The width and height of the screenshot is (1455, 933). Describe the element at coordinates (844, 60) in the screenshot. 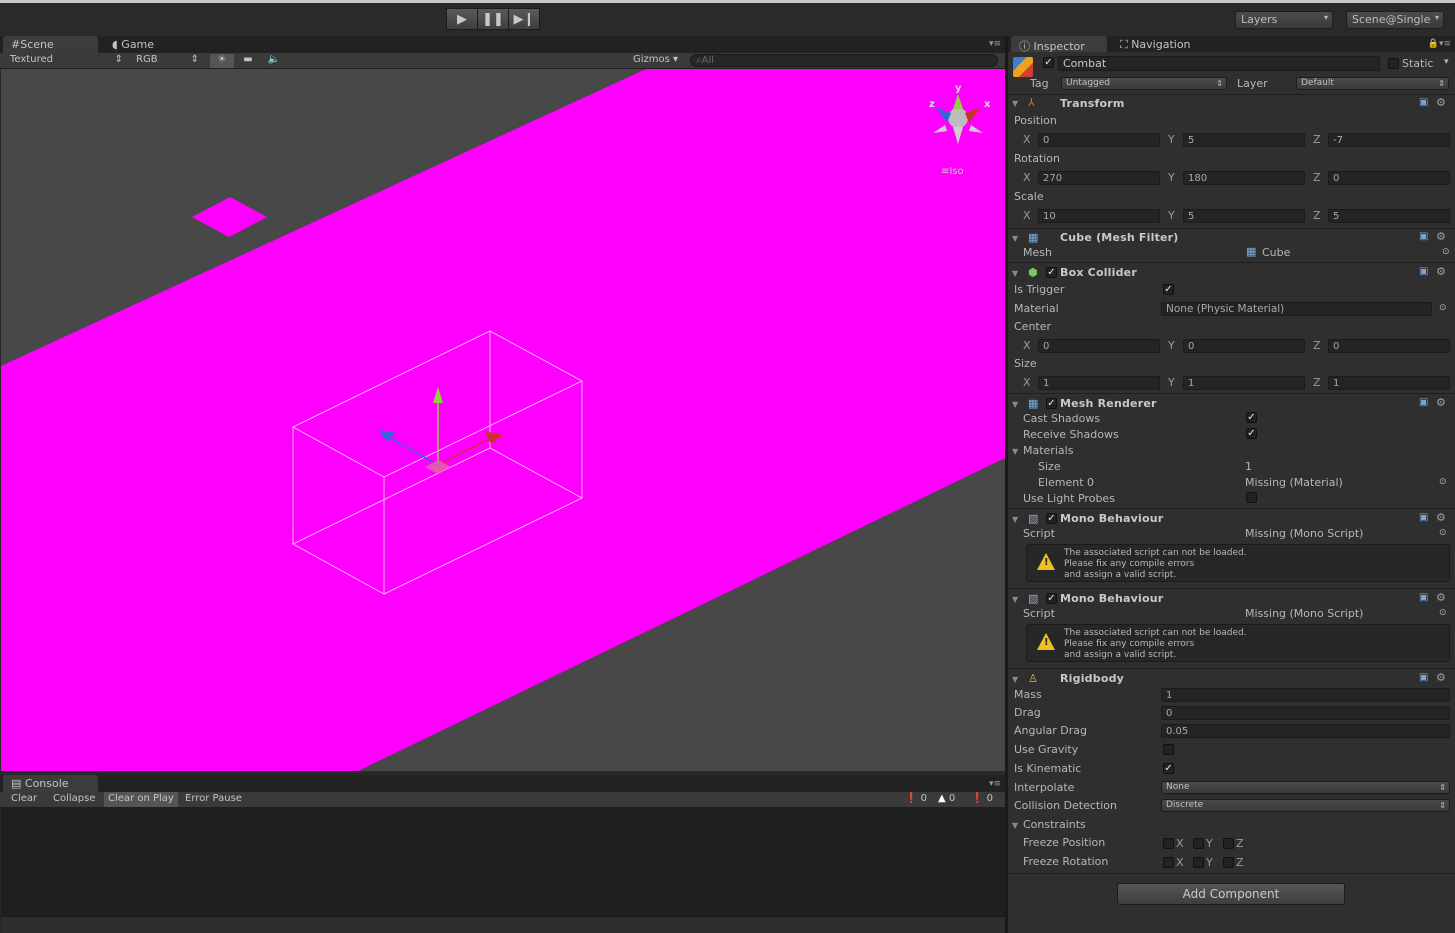

I see `scene-search-input: ⌕All` at that location.